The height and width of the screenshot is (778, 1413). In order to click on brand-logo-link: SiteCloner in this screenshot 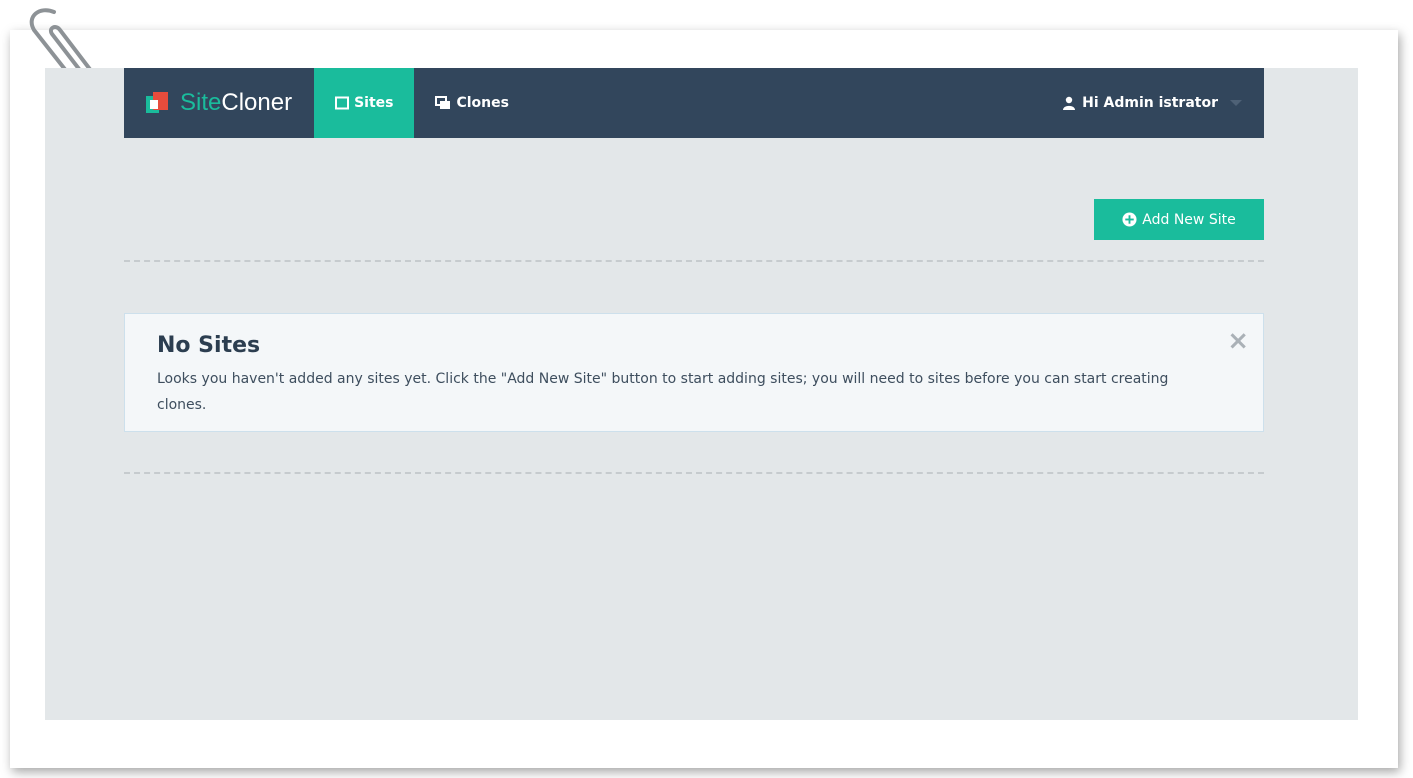, I will do `click(219, 103)`.